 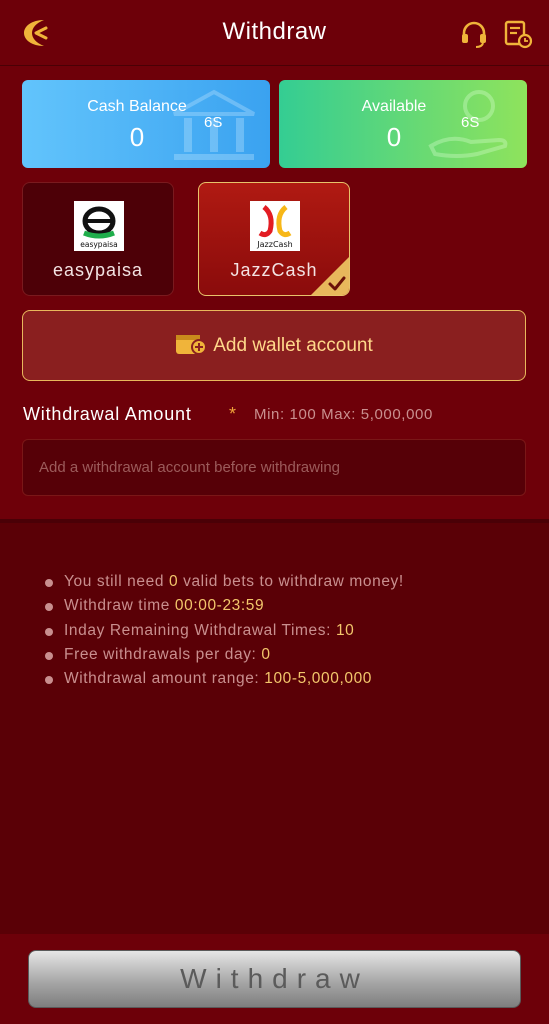 I want to click on rule-highlight: 100-5,000,000, so click(x=318, y=679).